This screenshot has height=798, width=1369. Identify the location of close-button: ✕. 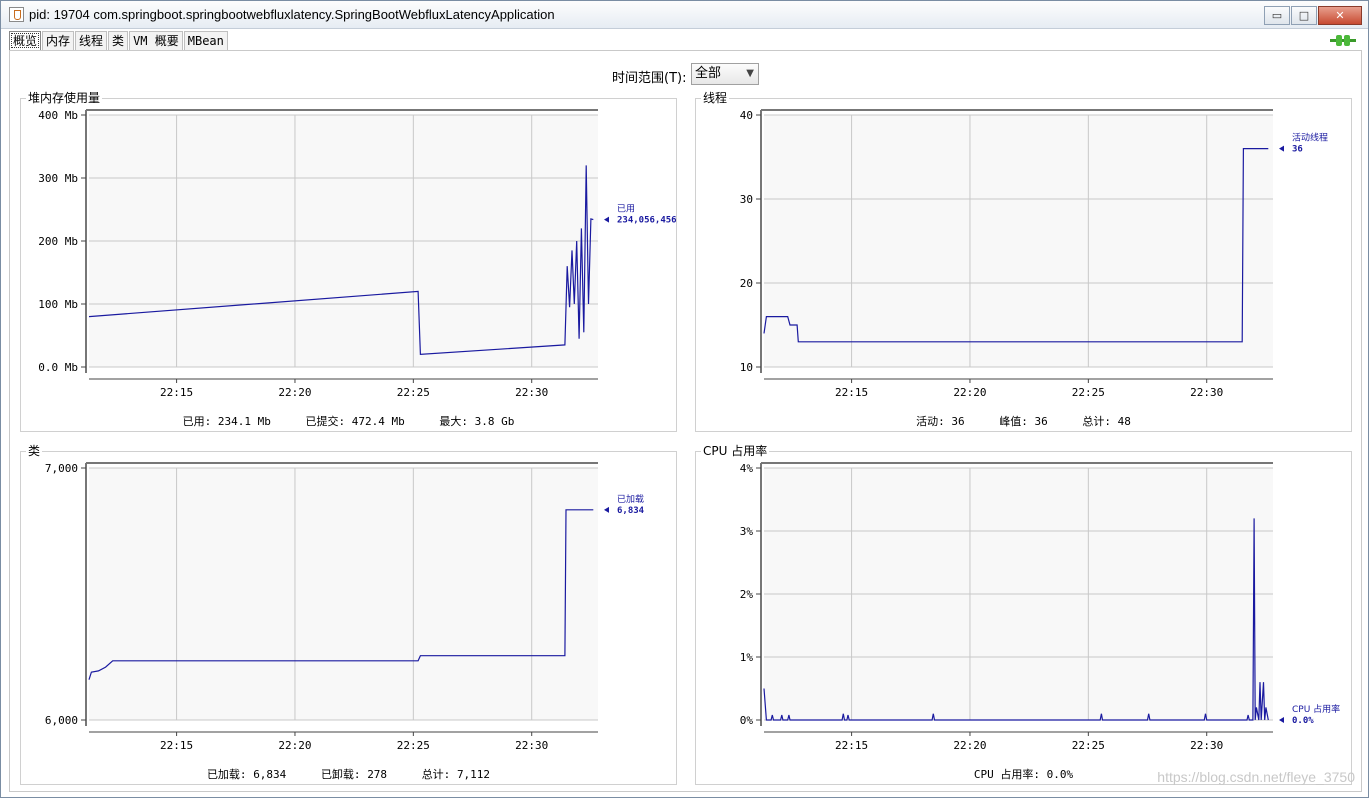
(1340, 15).